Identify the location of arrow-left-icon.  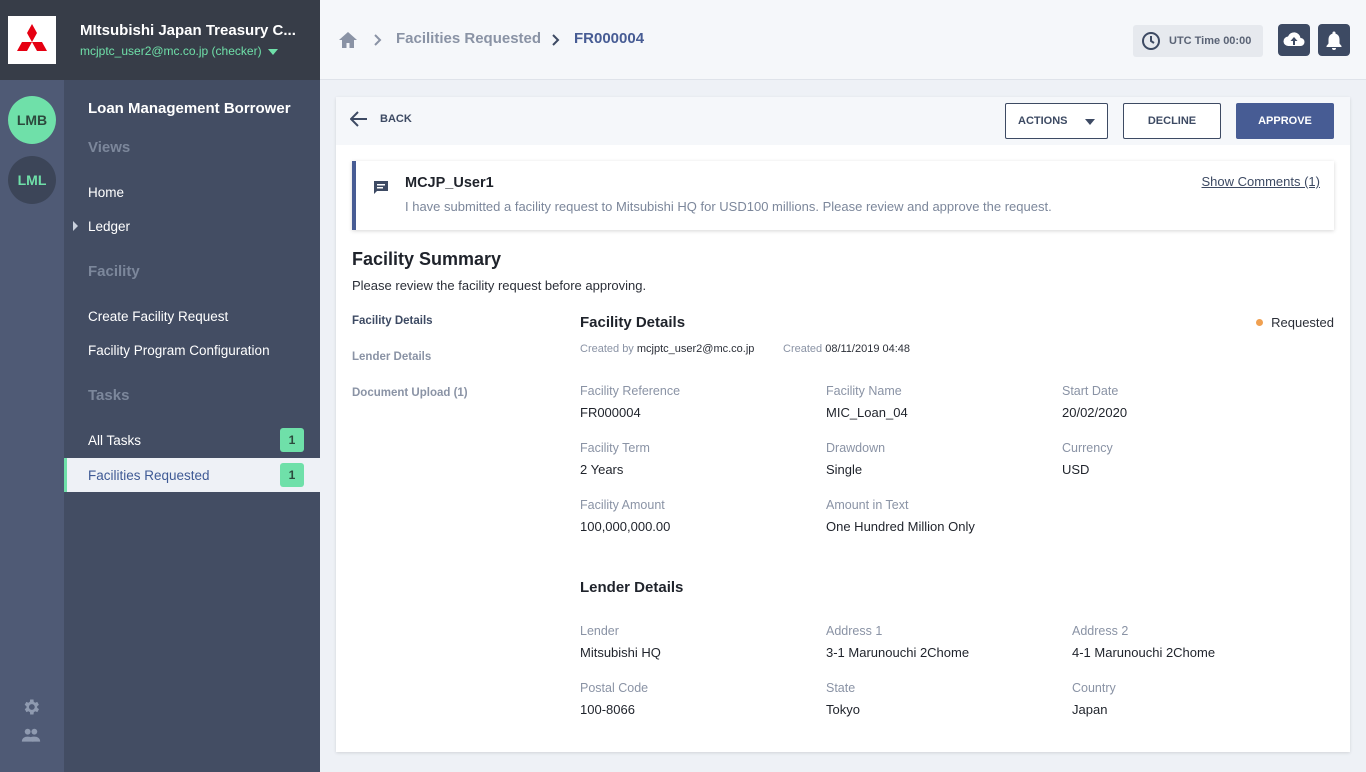
(358, 119).